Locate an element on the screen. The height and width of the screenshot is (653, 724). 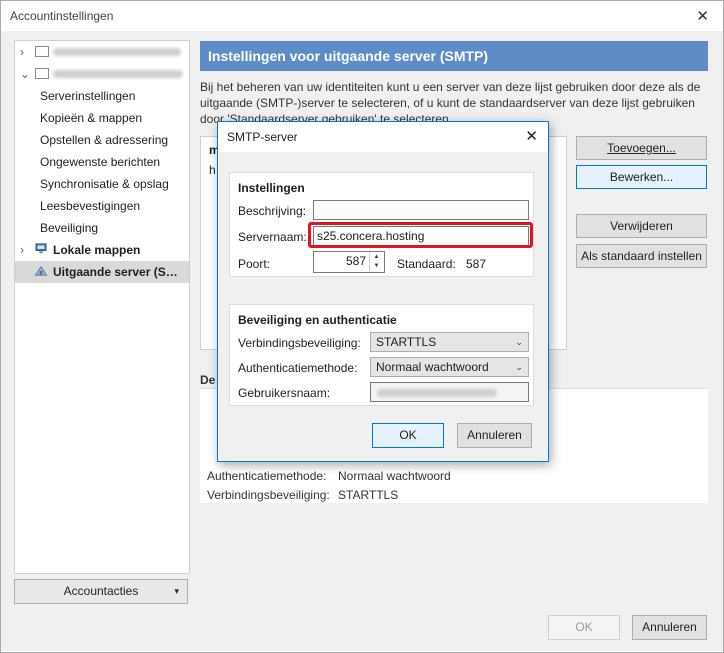
ok-button: OK is located at coordinates (584, 627).